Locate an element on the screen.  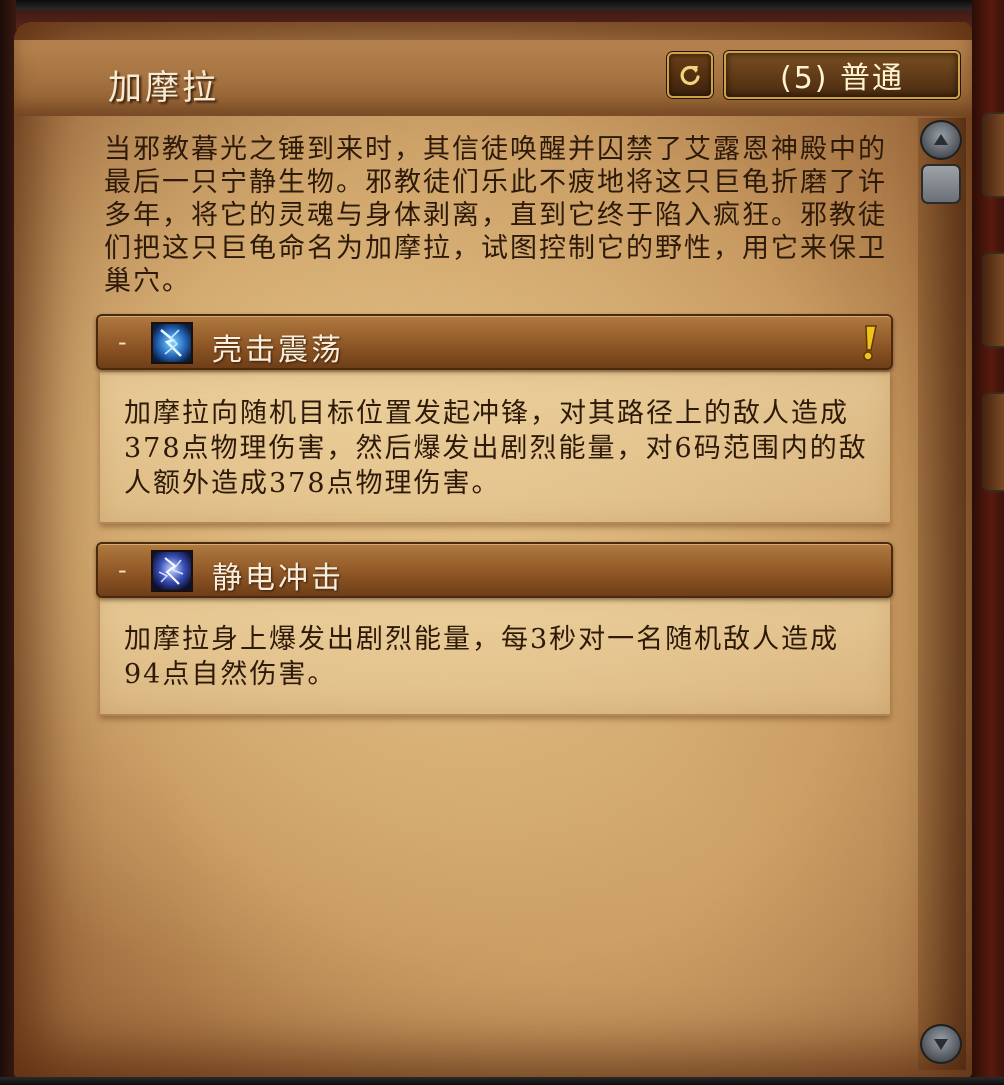
reset-arrow-icon is located at coordinates (690, 75).